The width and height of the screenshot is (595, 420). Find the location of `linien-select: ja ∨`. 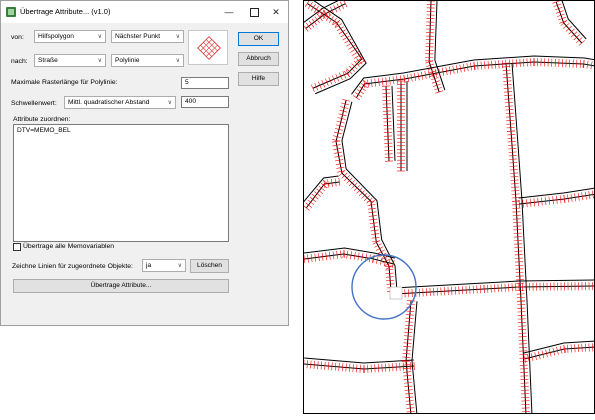

linien-select: ja ∨ is located at coordinates (164, 265).